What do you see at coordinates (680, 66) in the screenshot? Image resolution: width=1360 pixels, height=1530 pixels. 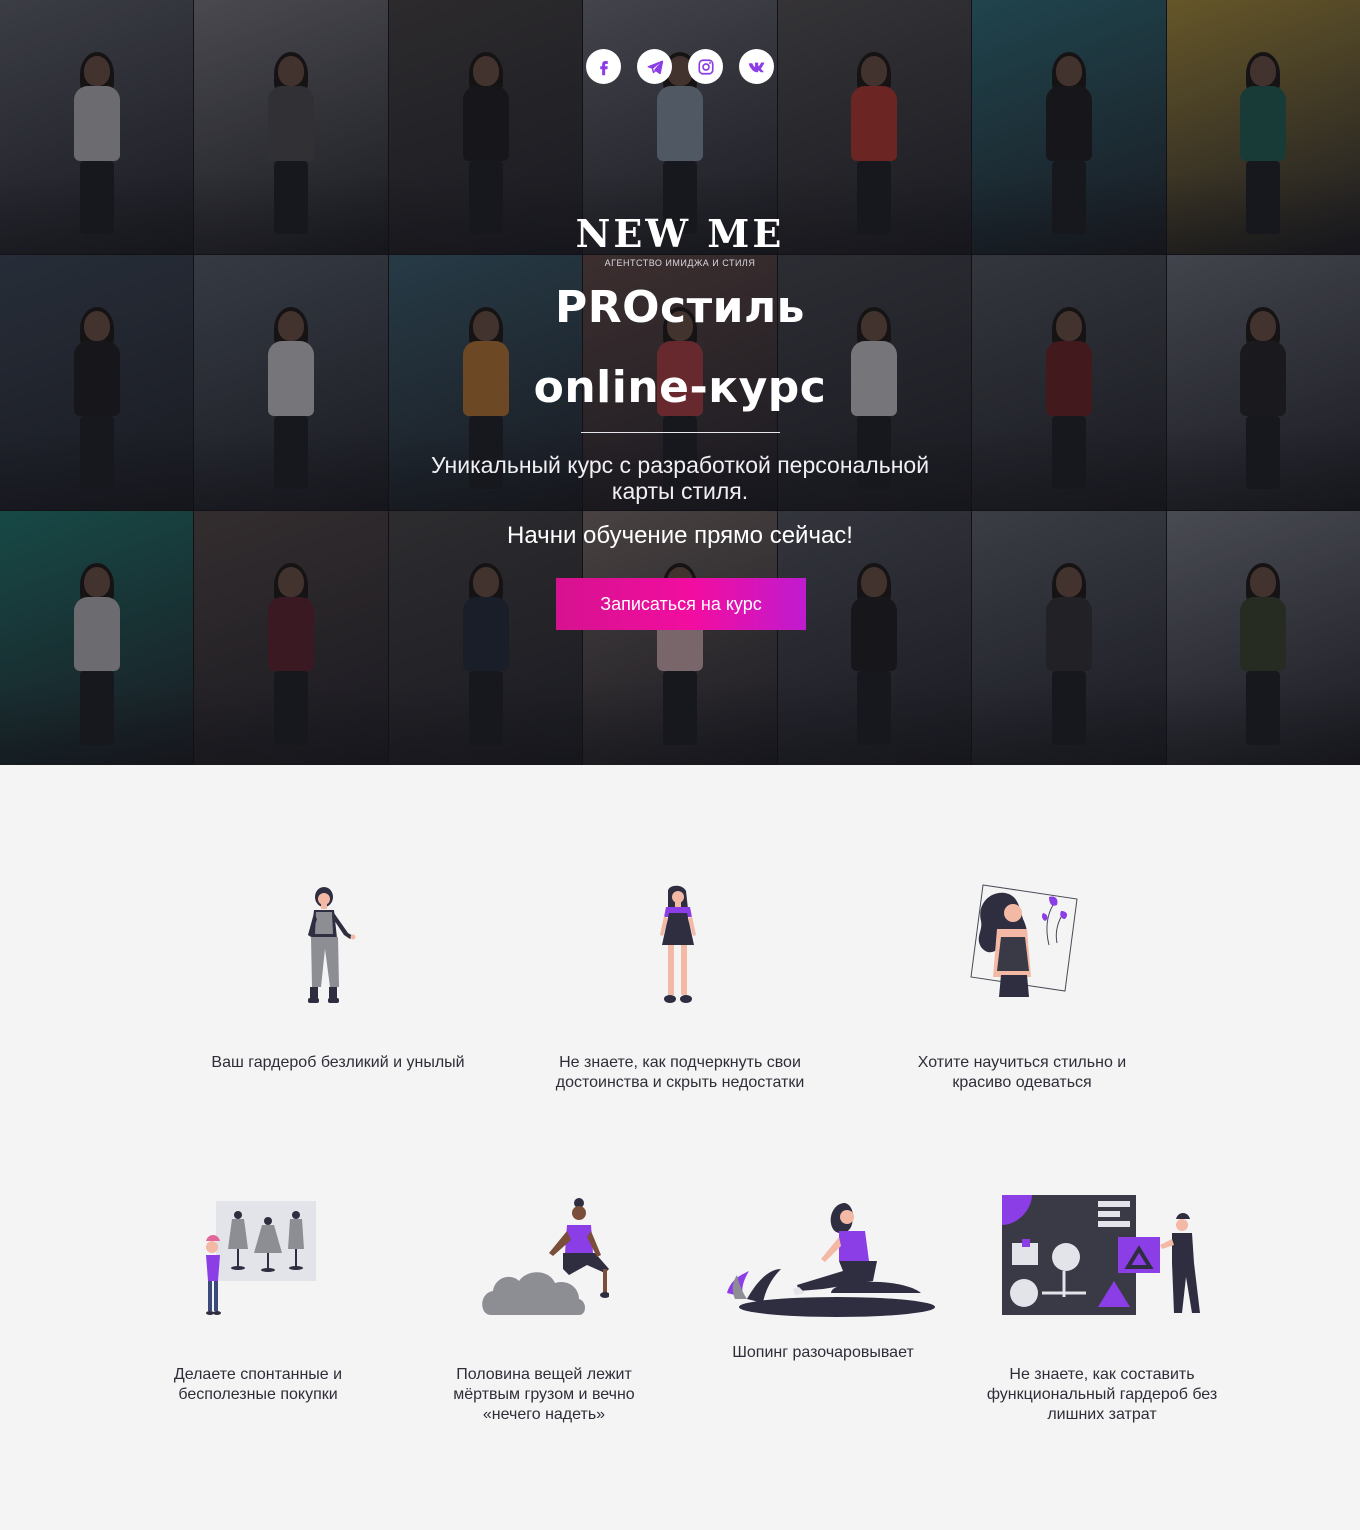 I see `social-links` at bounding box center [680, 66].